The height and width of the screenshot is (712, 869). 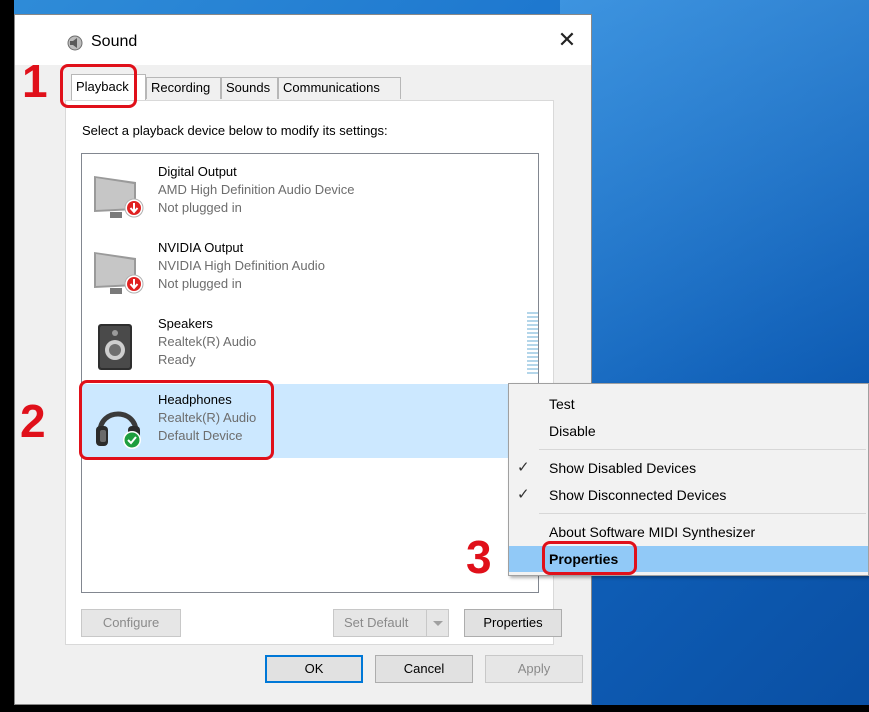 I want to click on device-status: Ready, so click(x=177, y=359).